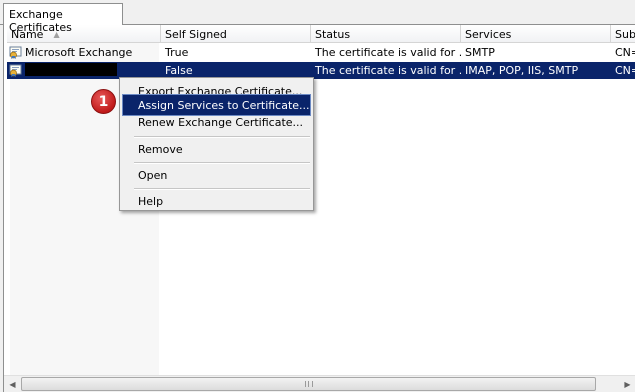  I want to click on horizontal-scrollbar: ◀ ▶, so click(319, 383).